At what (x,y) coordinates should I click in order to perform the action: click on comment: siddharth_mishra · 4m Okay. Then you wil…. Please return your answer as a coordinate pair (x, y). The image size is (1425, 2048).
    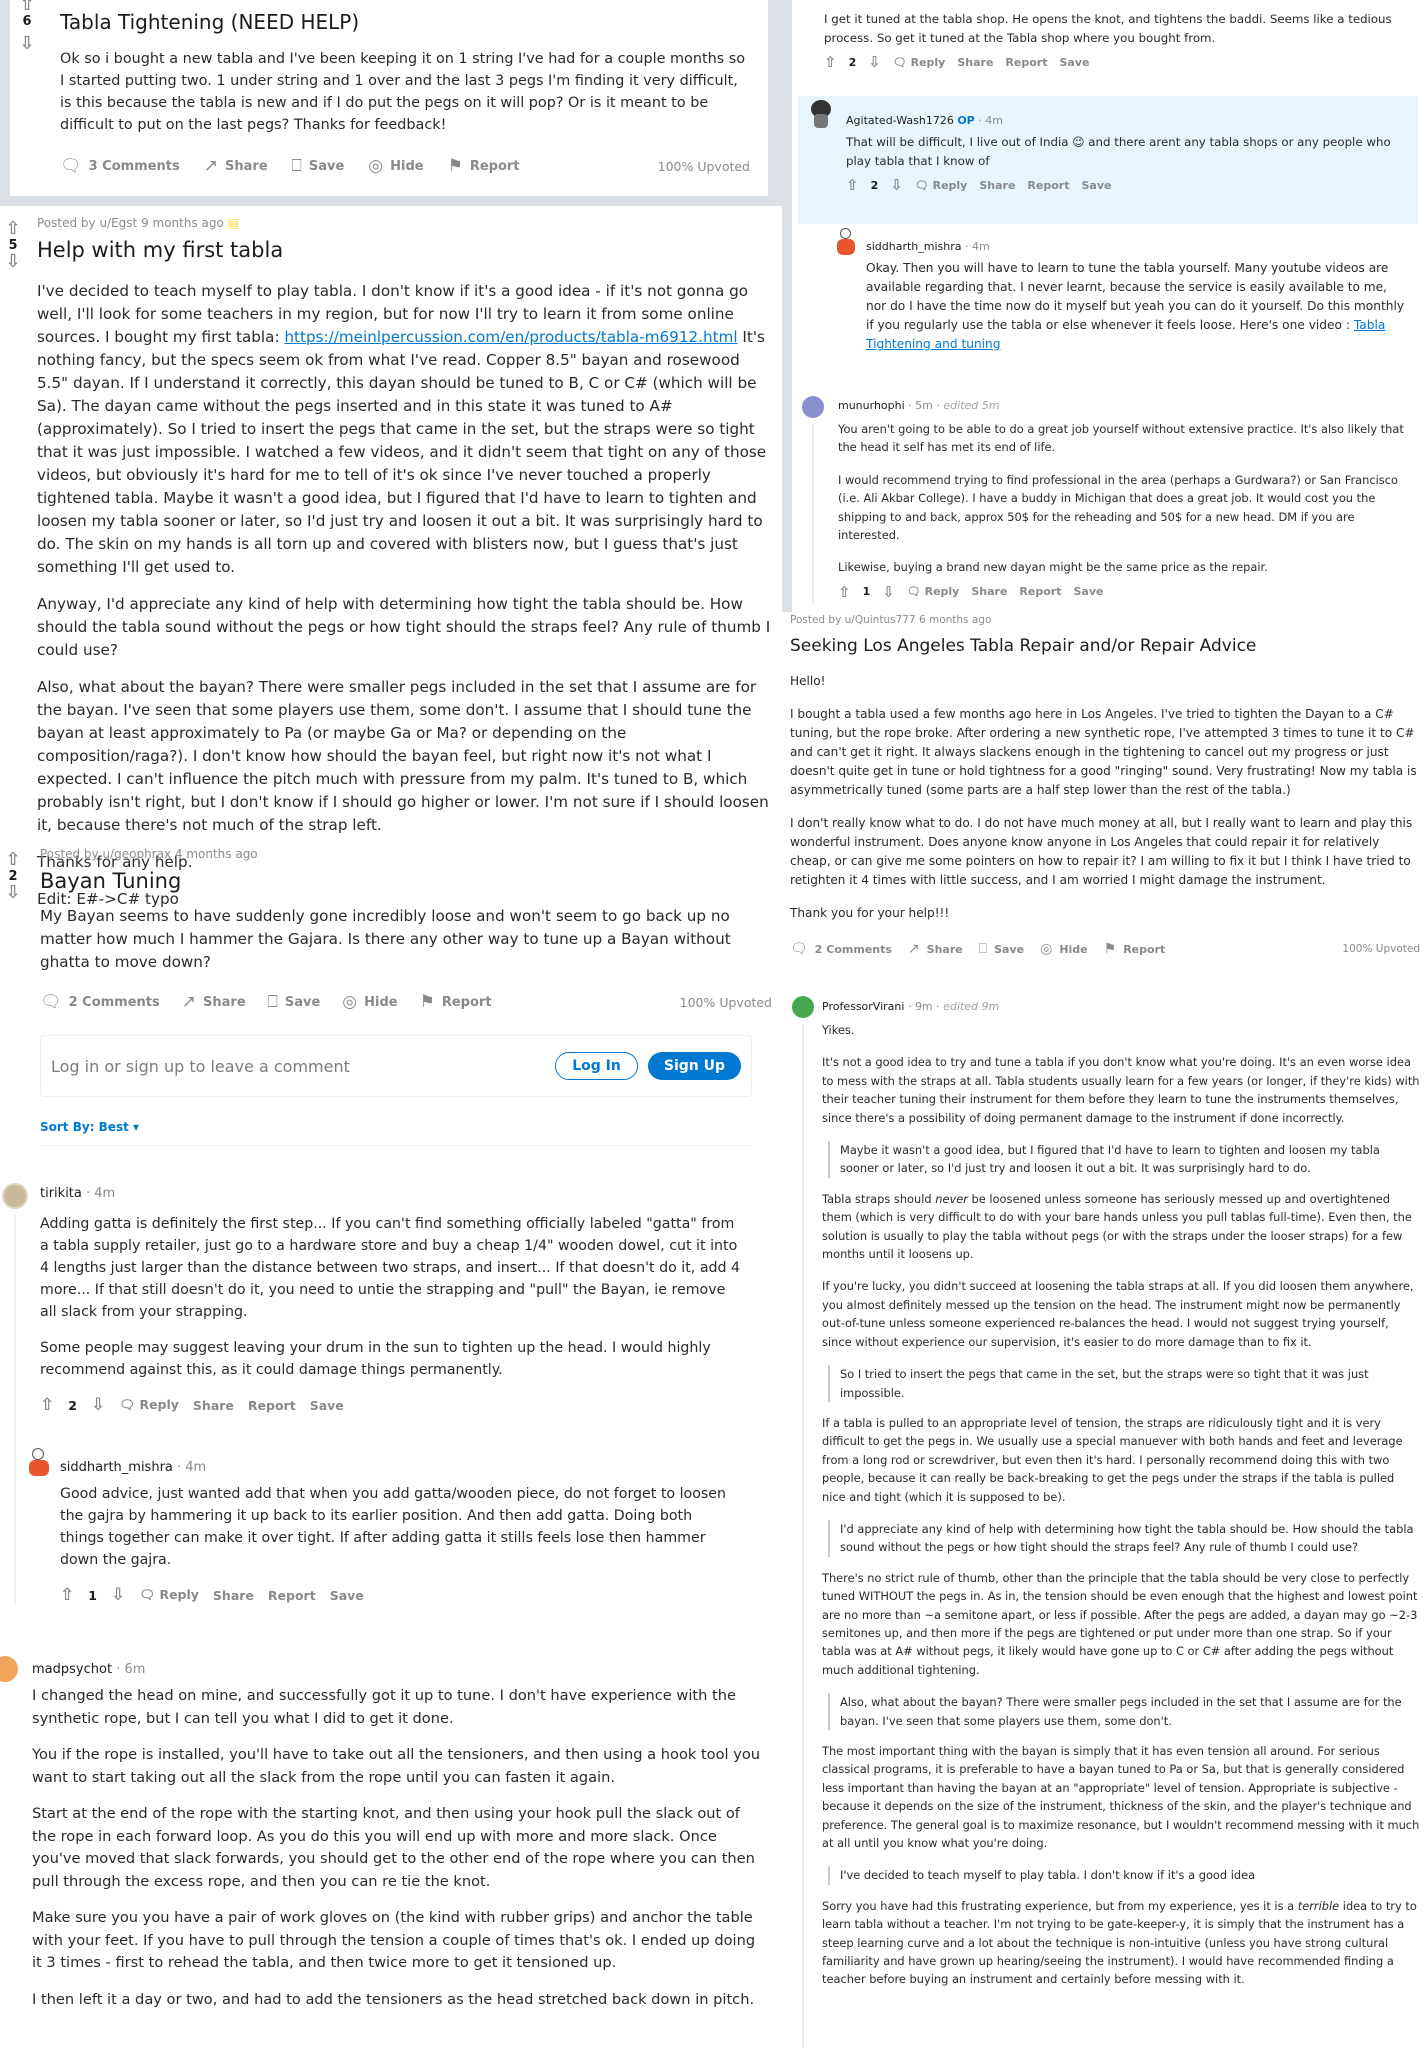
    Looking at the image, I should click on (1136, 297).